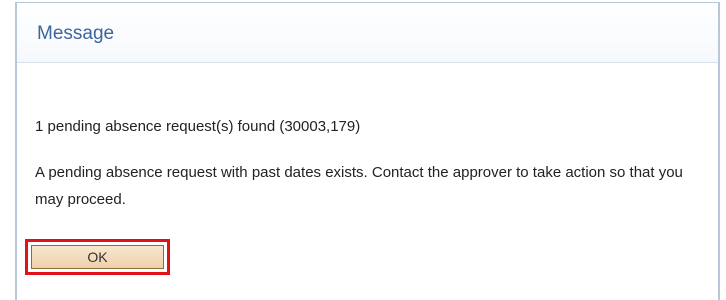 This screenshot has width=726, height=300. I want to click on dialog-title: Message, so click(76, 33).